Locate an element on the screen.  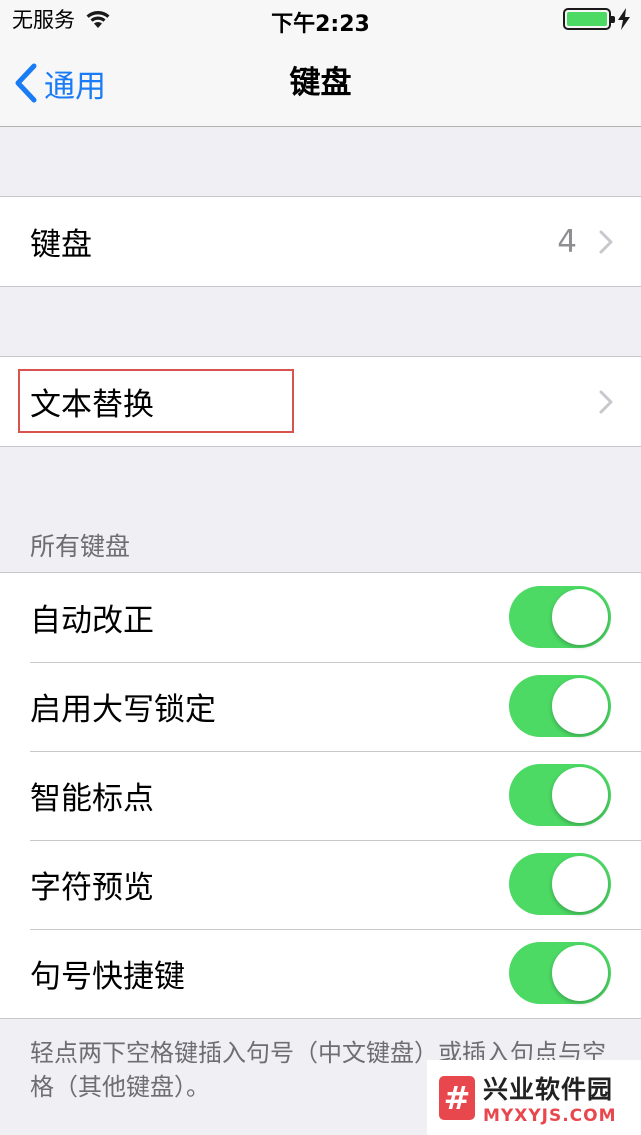
period-shortcut-toggle is located at coordinates (560, 973).